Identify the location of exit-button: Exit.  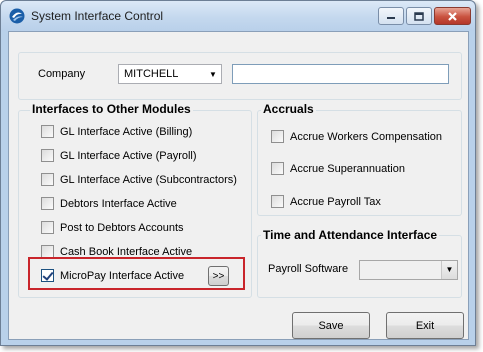
(425, 325).